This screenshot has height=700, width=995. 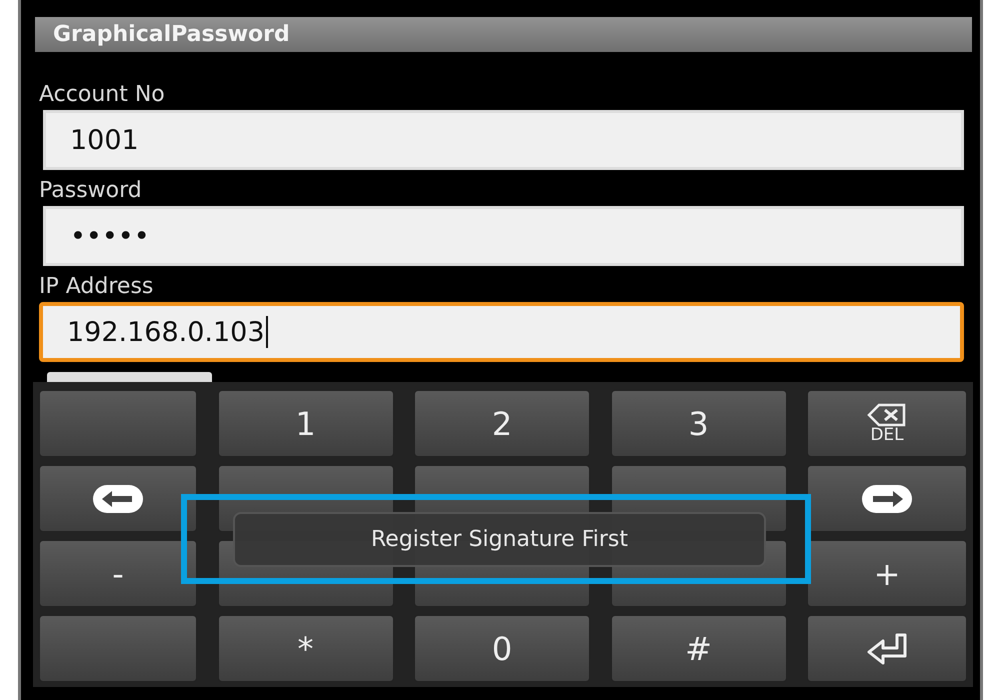 What do you see at coordinates (91, 191) in the screenshot?
I see `field-label: Password` at bounding box center [91, 191].